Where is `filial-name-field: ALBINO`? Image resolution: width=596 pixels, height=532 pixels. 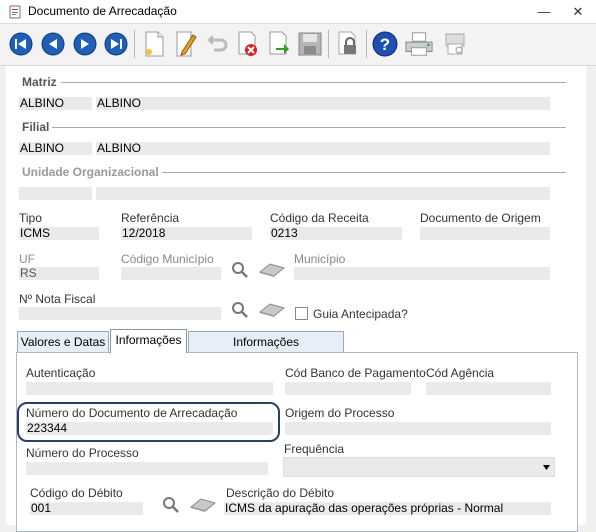 filial-name-field: ALBINO is located at coordinates (323, 148).